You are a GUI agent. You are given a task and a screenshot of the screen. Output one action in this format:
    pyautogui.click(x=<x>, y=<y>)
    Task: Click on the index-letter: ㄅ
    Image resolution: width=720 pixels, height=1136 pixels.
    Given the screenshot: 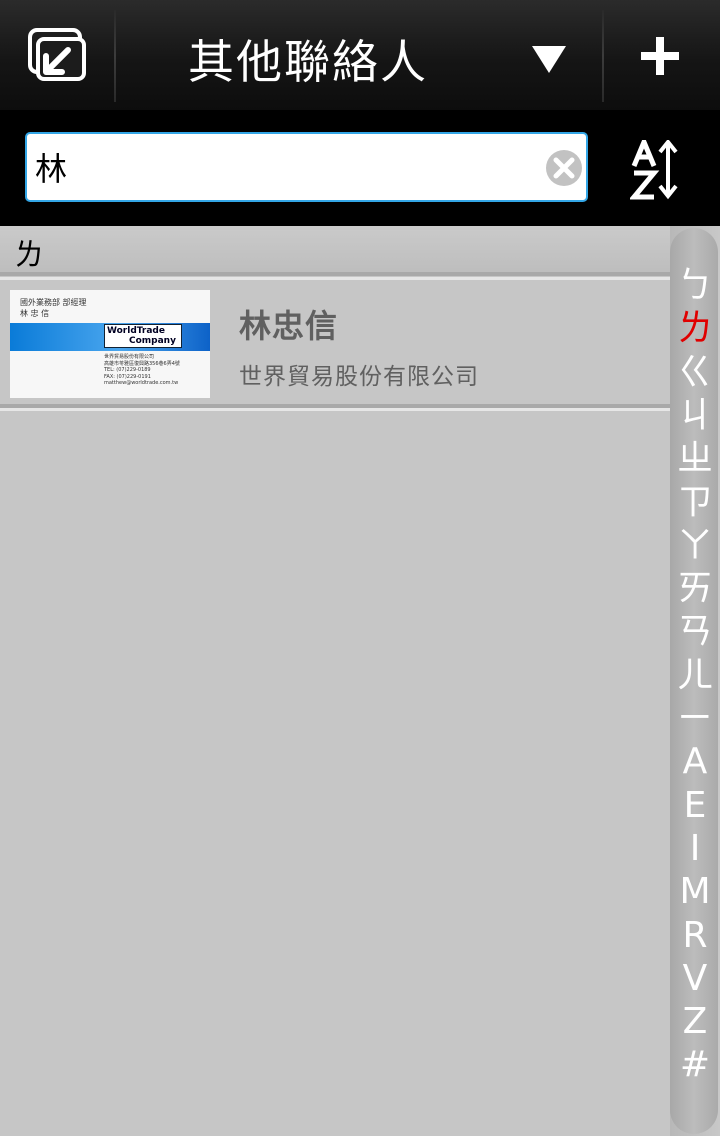 What is the action you would take?
    pyautogui.click(x=695, y=286)
    